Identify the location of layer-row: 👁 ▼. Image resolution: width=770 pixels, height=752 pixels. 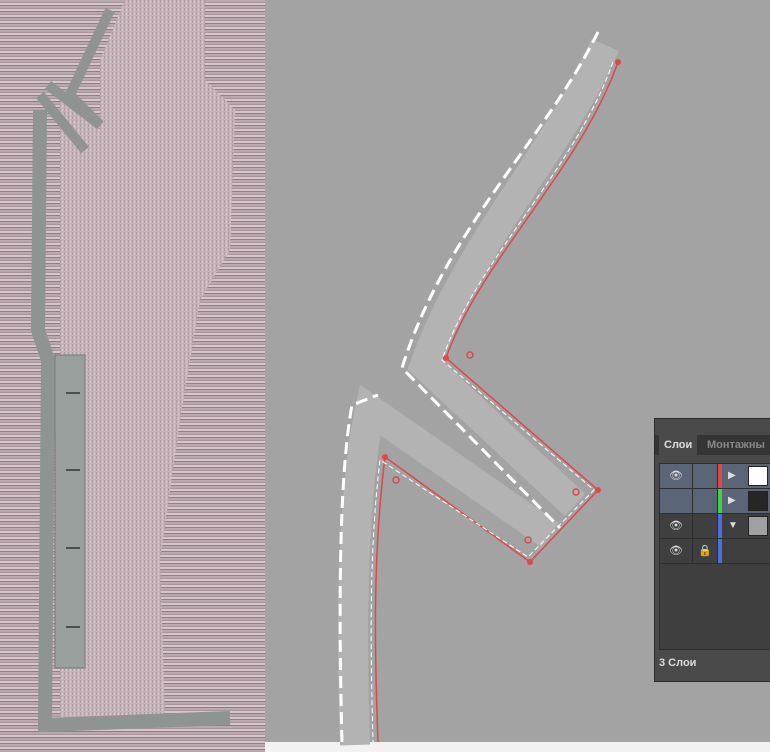
(715, 526).